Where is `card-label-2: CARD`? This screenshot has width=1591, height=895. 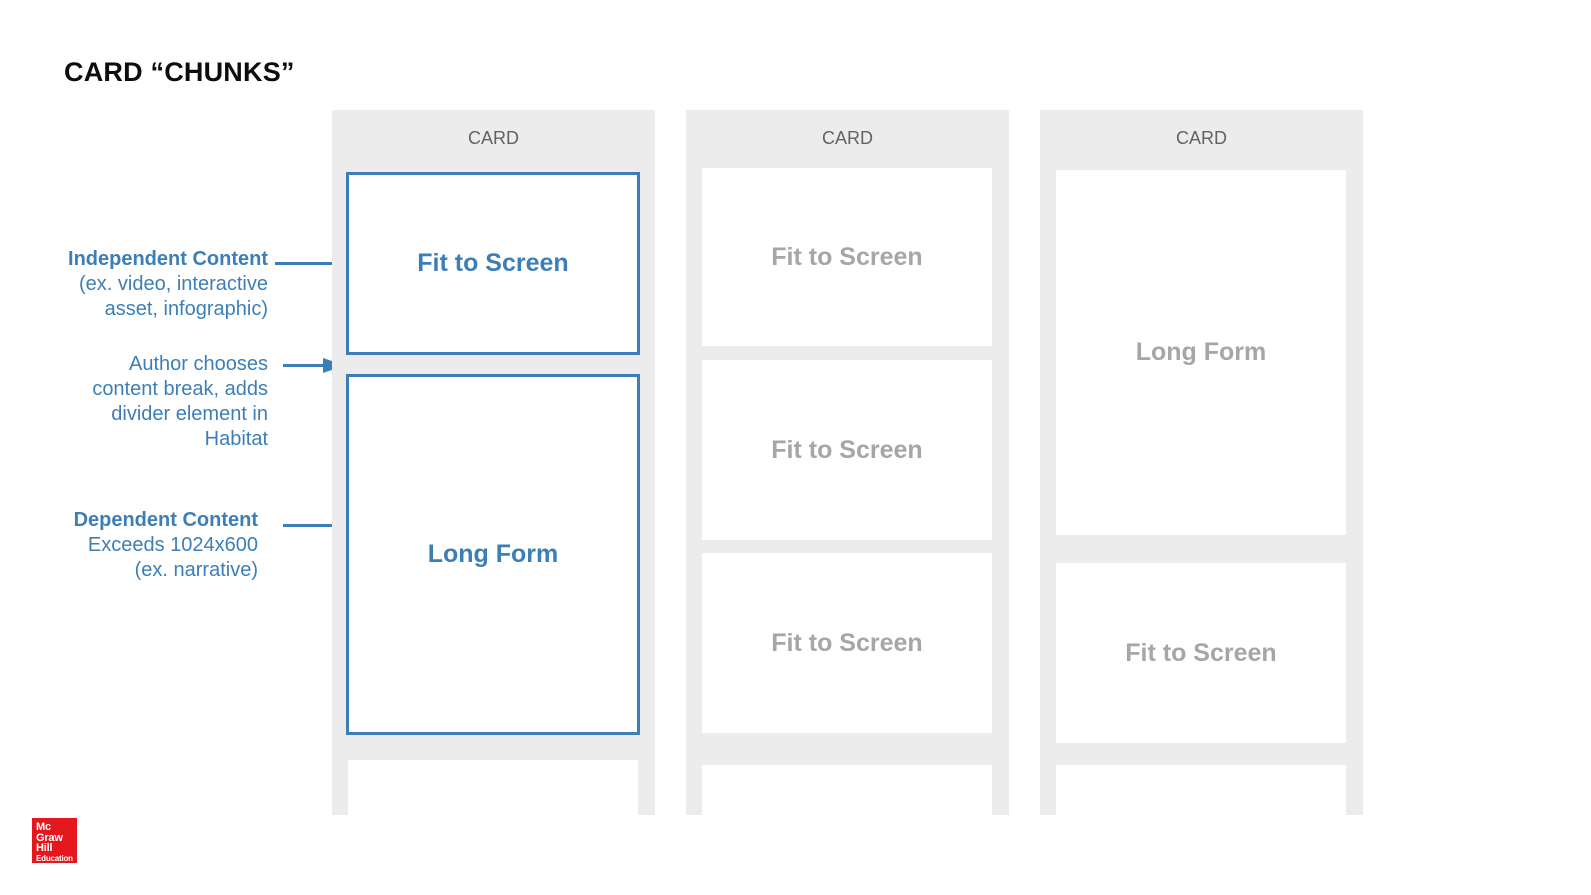 card-label-2: CARD is located at coordinates (847, 138).